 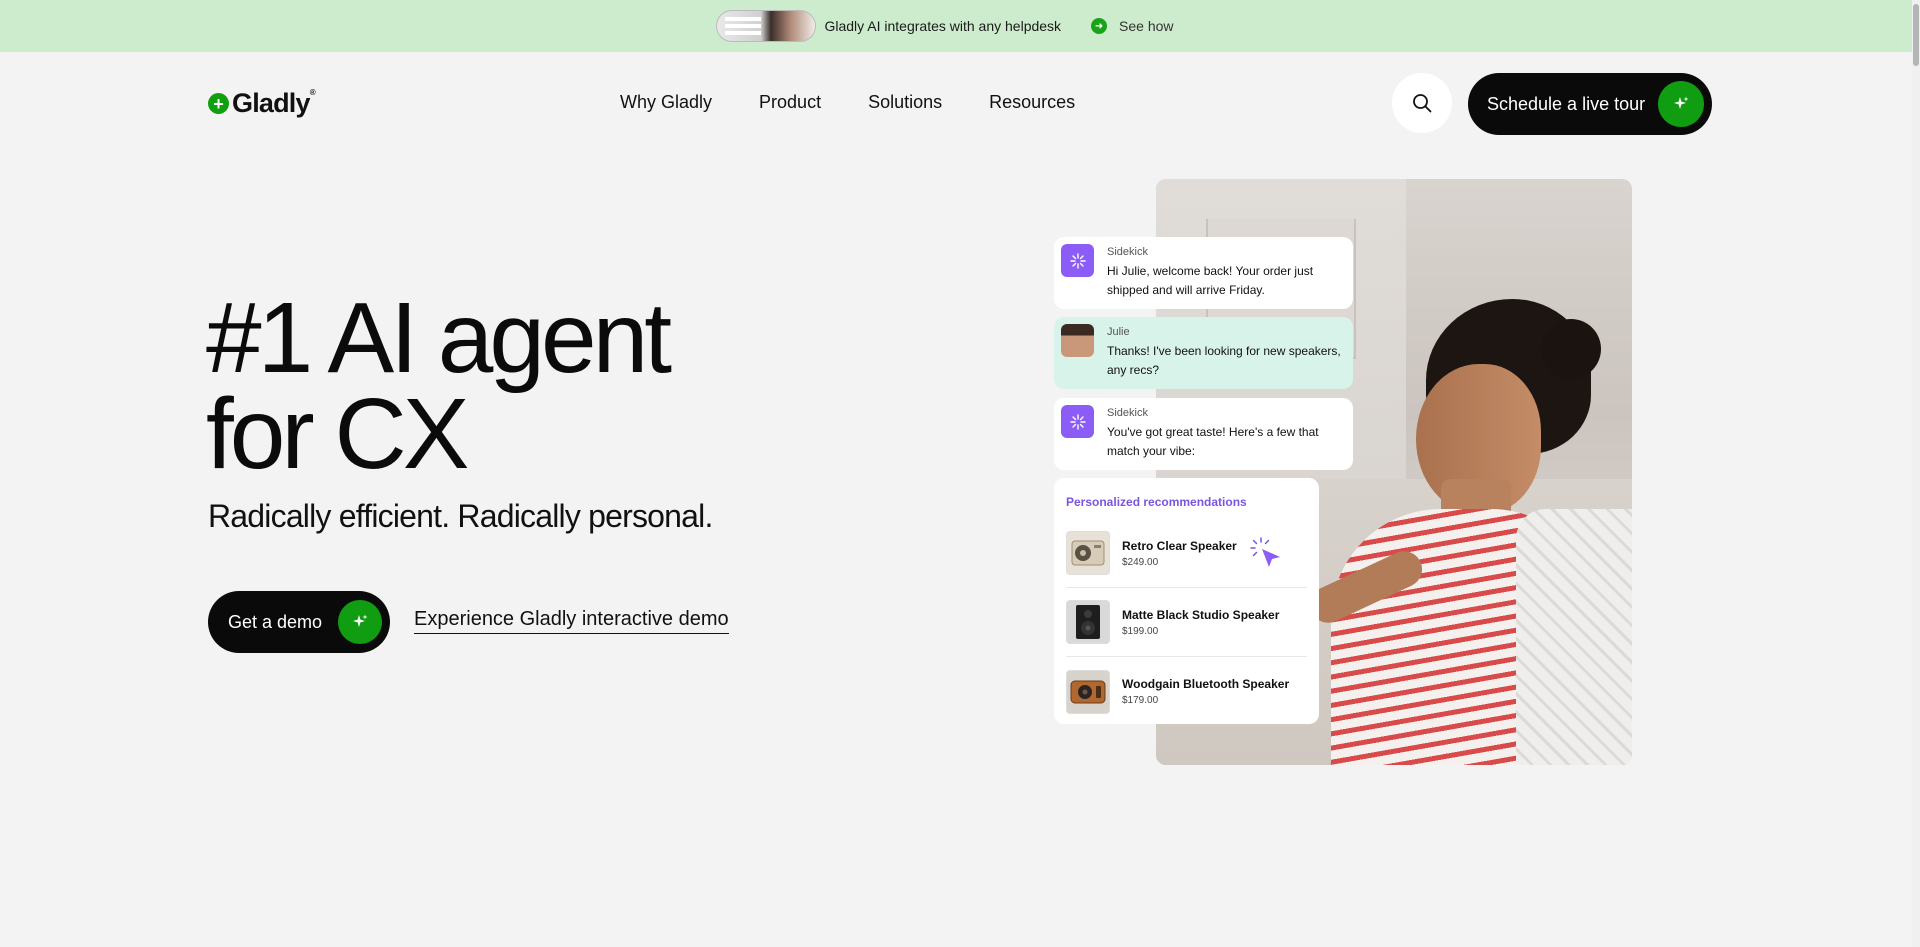 What do you see at coordinates (1146, 26) in the screenshot?
I see `see-how-link: See how` at bounding box center [1146, 26].